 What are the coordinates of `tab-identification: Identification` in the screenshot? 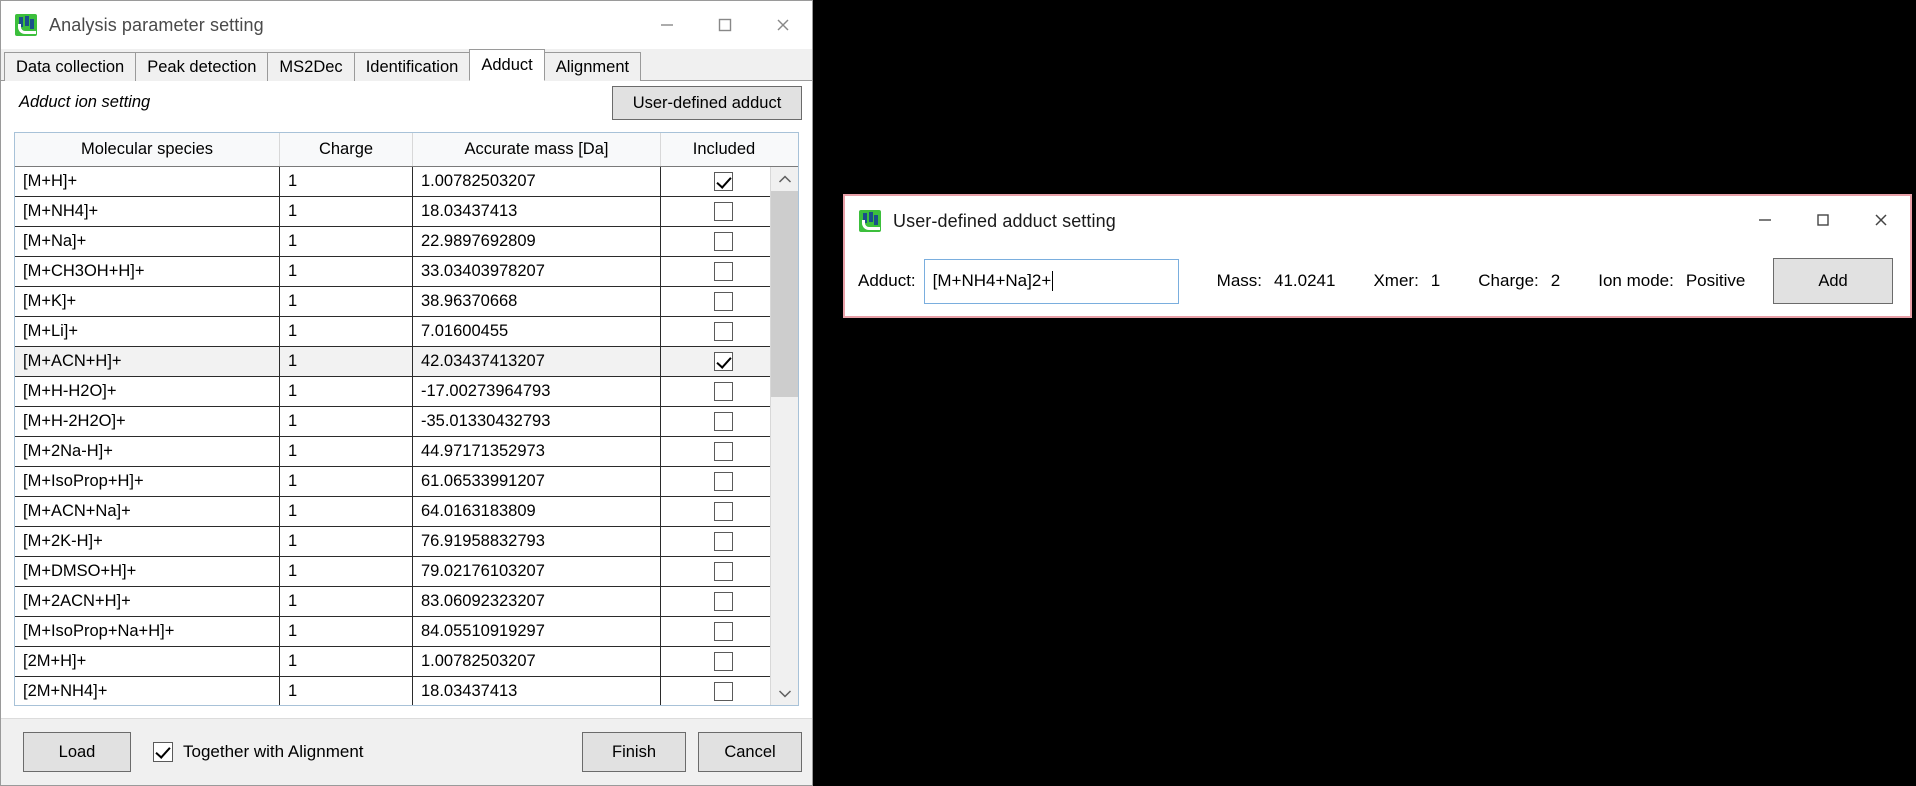 It's located at (412, 66).